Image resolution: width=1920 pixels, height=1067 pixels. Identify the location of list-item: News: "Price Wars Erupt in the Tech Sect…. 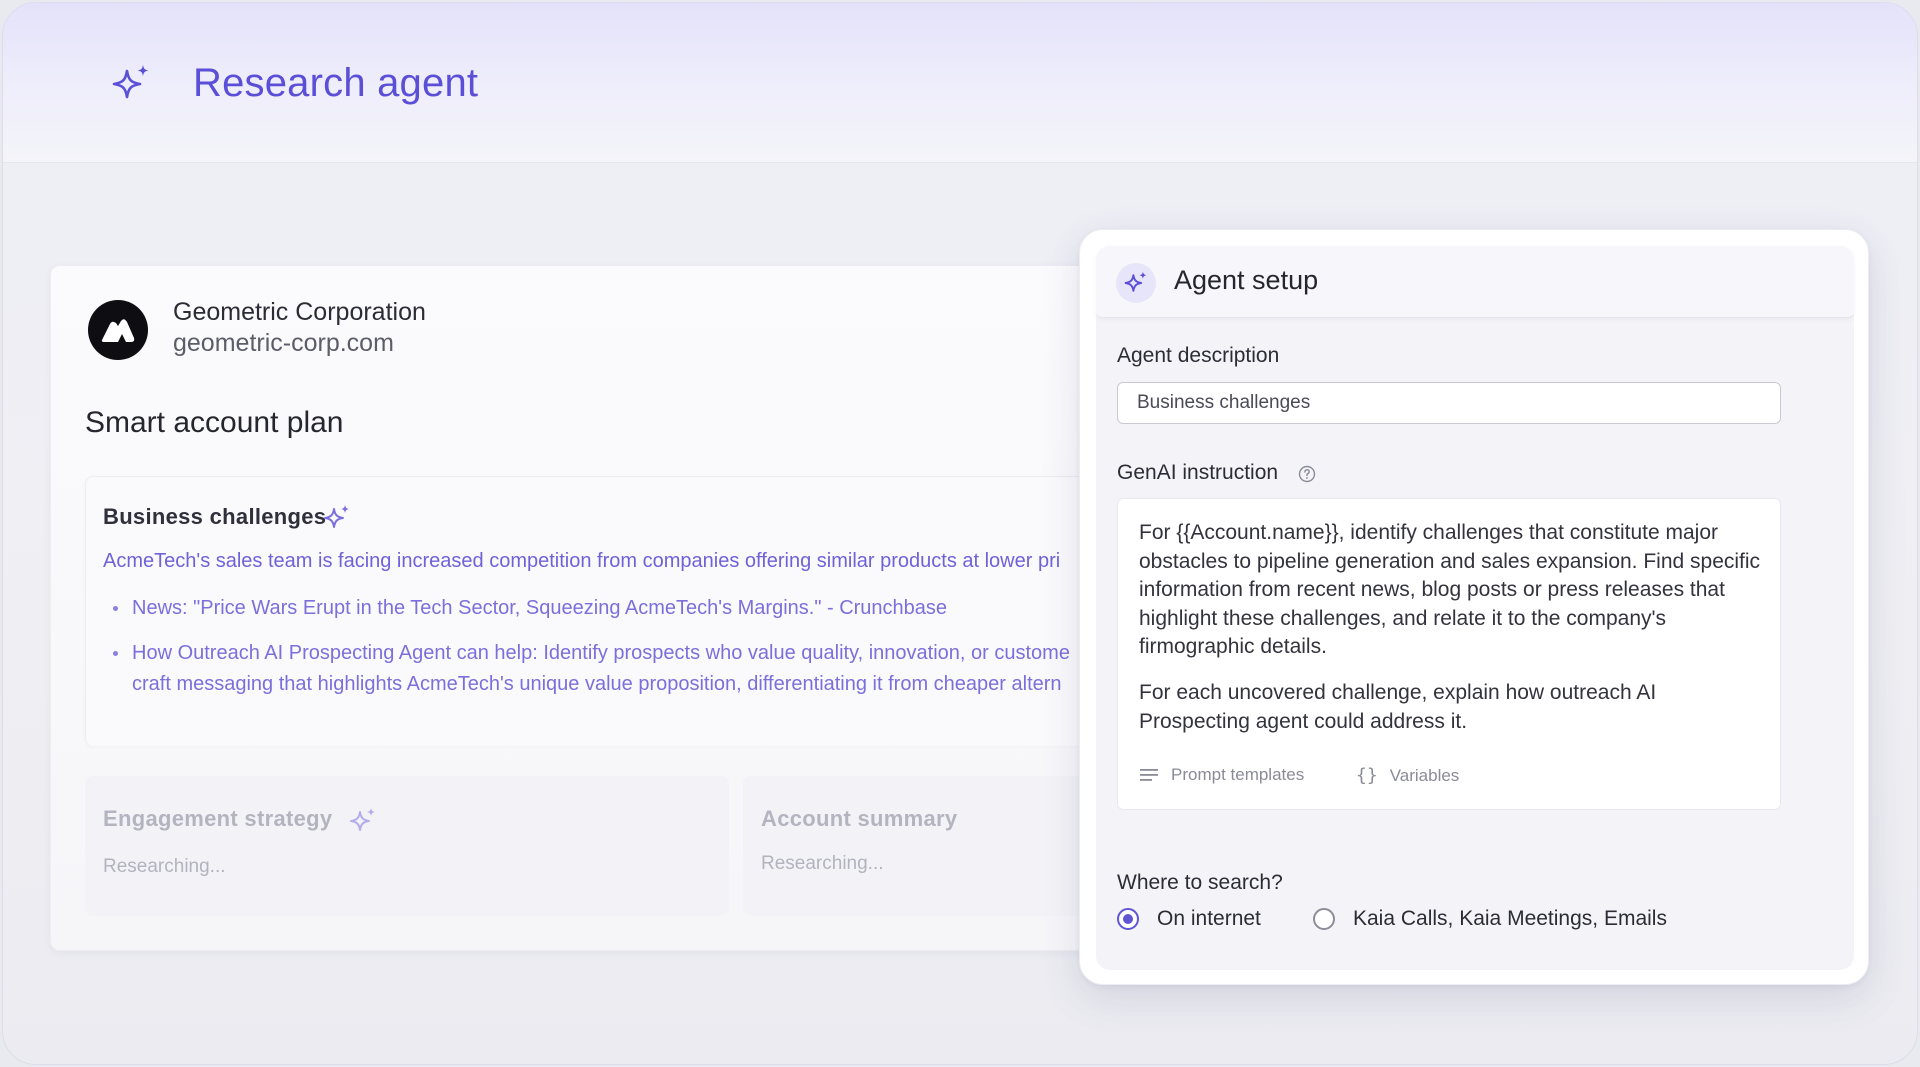
(627, 608).